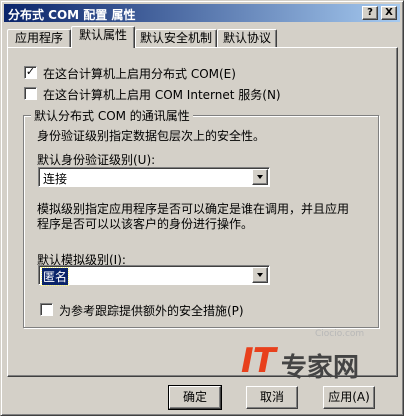 This screenshot has width=404, height=416. What do you see at coordinates (202, 13) in the screenshot?
I see `title-bar: 分布式 COM 配置 属性 ? X` at bounding box center [202, 13].